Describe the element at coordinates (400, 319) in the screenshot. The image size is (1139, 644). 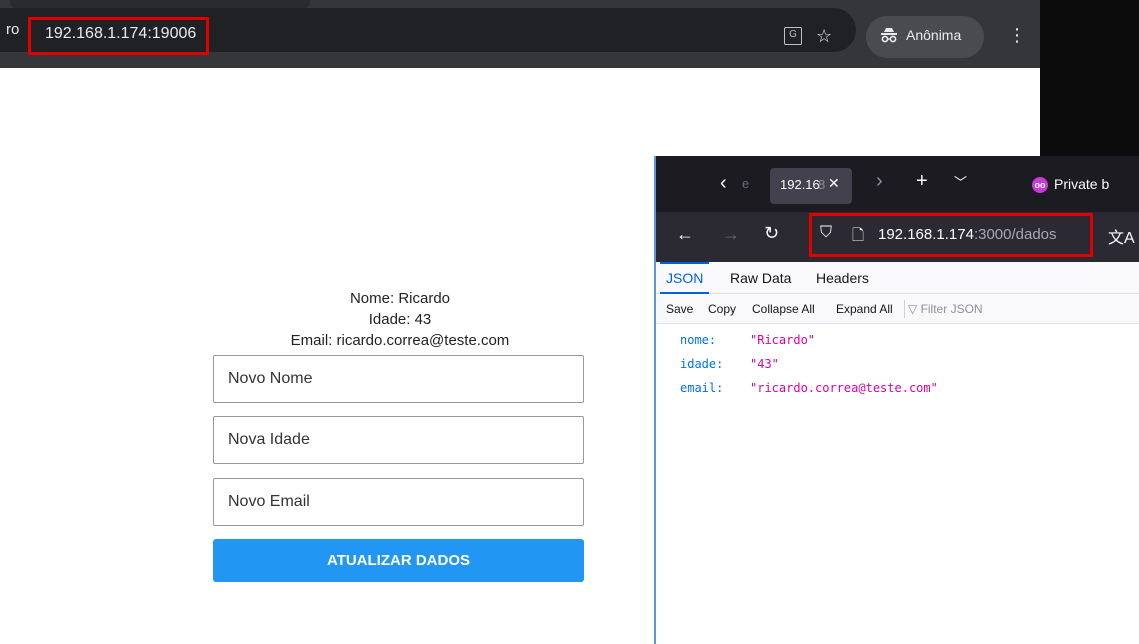
I see `idade-display: Idade: 43` at that location.